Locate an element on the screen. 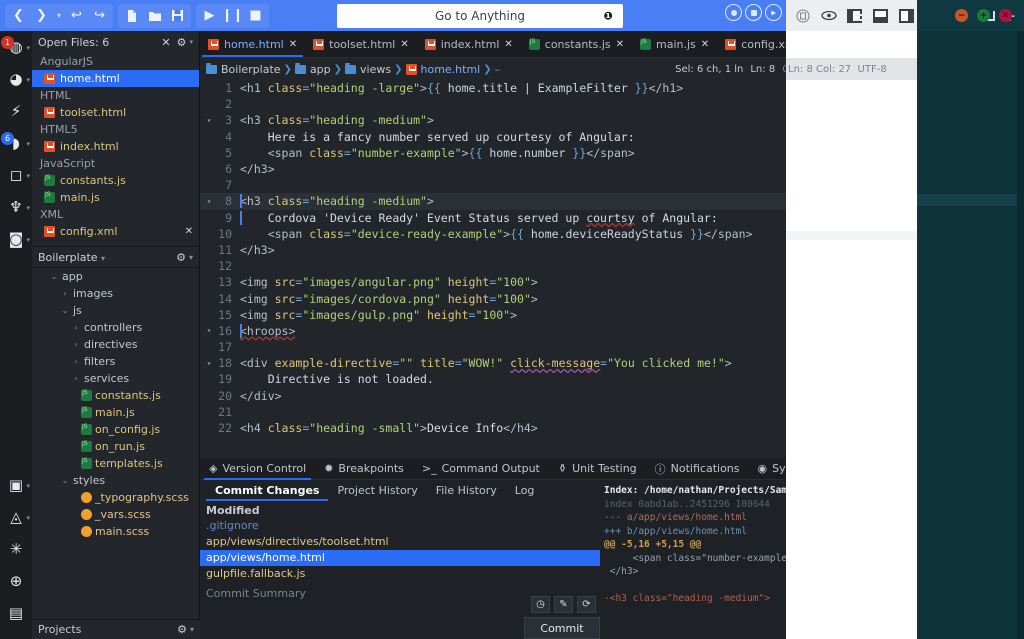 This screenshot has height=639, width=1024. go-to-anything-input: Go to Anything ❶ is located at coordinates (480, 16).